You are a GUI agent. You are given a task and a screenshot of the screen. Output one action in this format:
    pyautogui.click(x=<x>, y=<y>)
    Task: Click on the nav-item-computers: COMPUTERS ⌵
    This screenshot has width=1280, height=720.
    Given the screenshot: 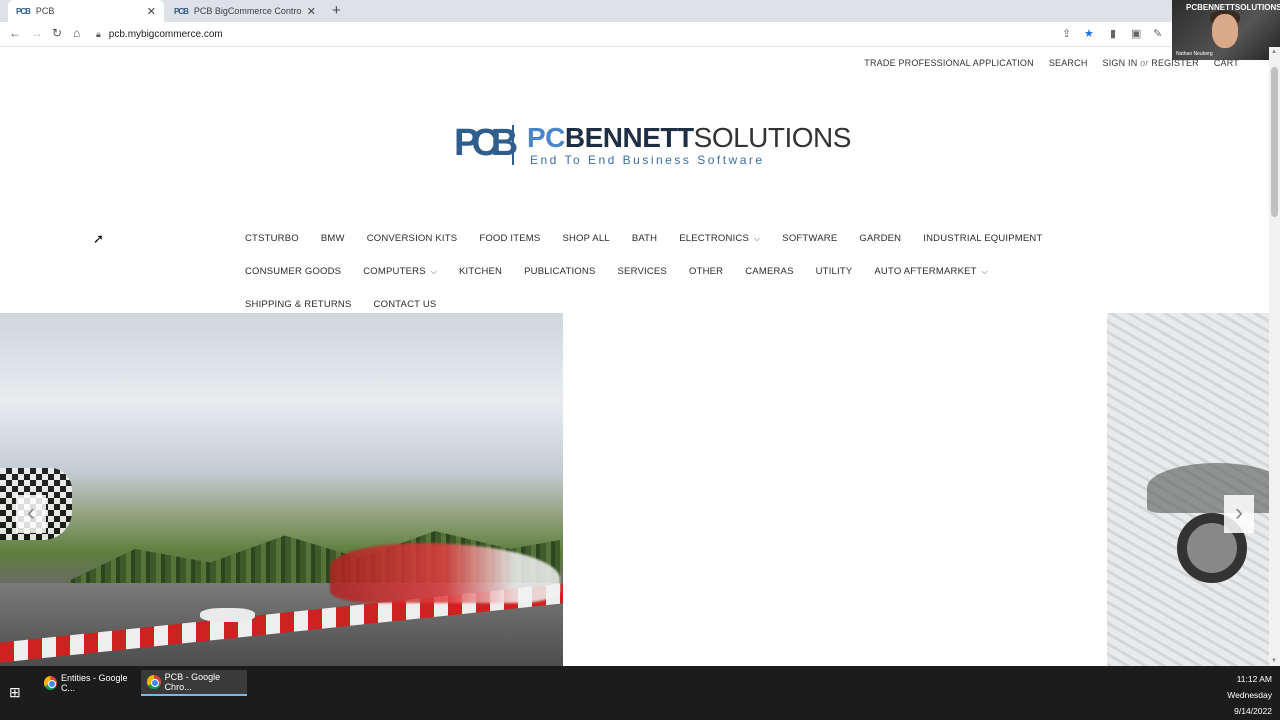 What is the action you would take?
    pyautogui.click(x=400, y=271)
    